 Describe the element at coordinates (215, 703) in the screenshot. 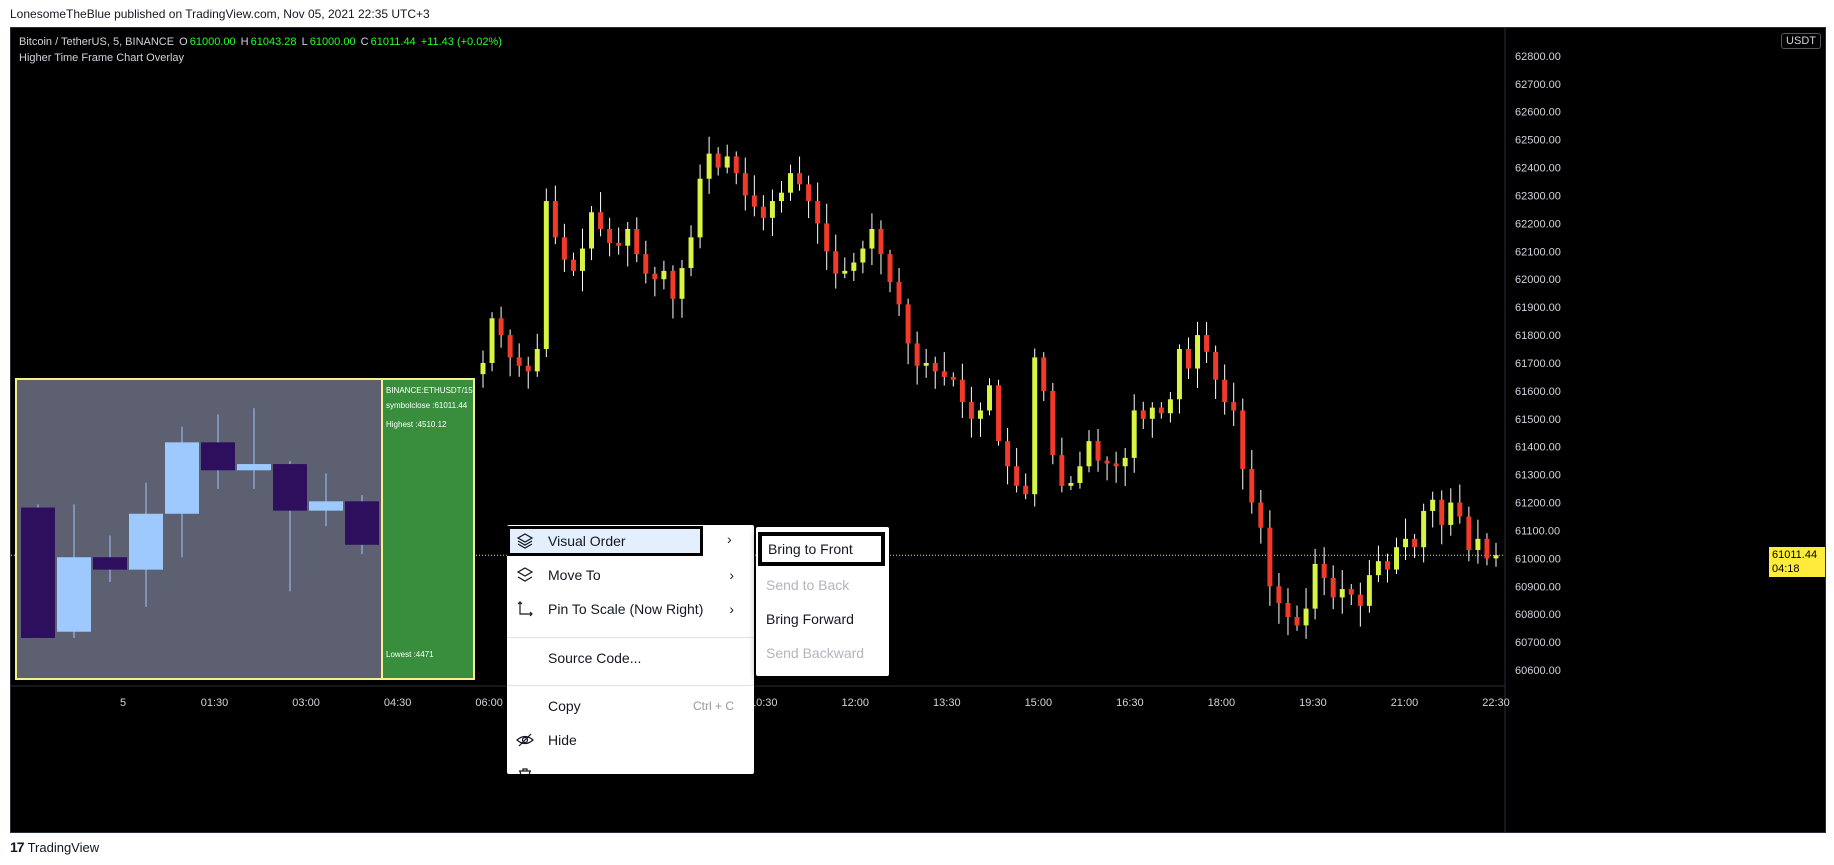

I see `x-tick-label: 01:30` at that location.